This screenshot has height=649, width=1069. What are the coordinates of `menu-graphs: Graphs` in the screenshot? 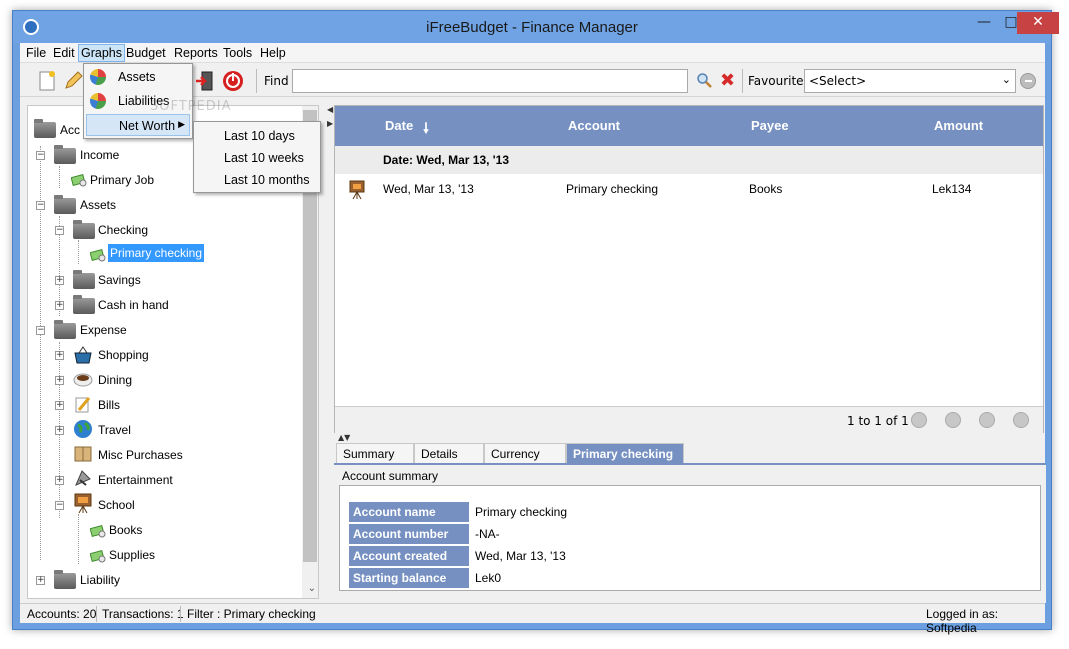 It's located at (101, 53).